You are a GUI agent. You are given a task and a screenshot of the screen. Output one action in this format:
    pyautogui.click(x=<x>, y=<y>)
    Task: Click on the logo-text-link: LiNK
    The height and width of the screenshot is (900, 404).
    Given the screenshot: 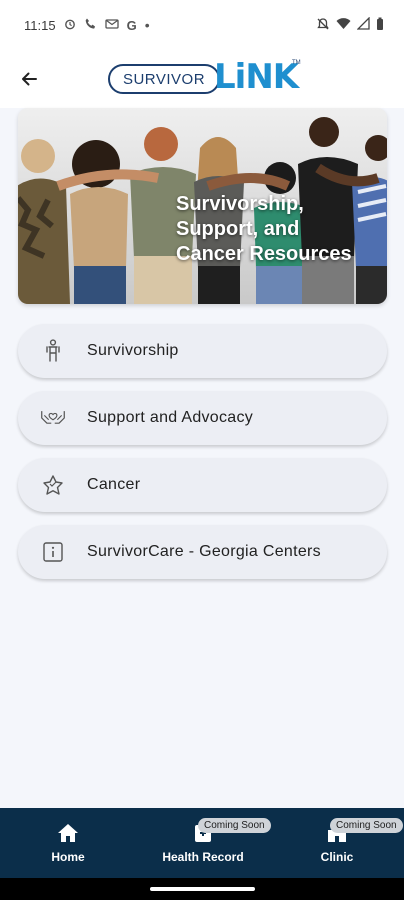 What is the action you would take?
    pyautogui.click(x=256, y=77)
    